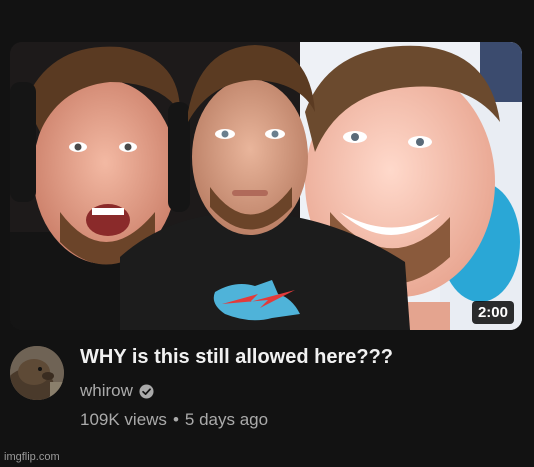 The image size is (534, 467). Describe the element at coordinates (300, 391) in the screenshot. I see `channel-row: whirow` at that location.